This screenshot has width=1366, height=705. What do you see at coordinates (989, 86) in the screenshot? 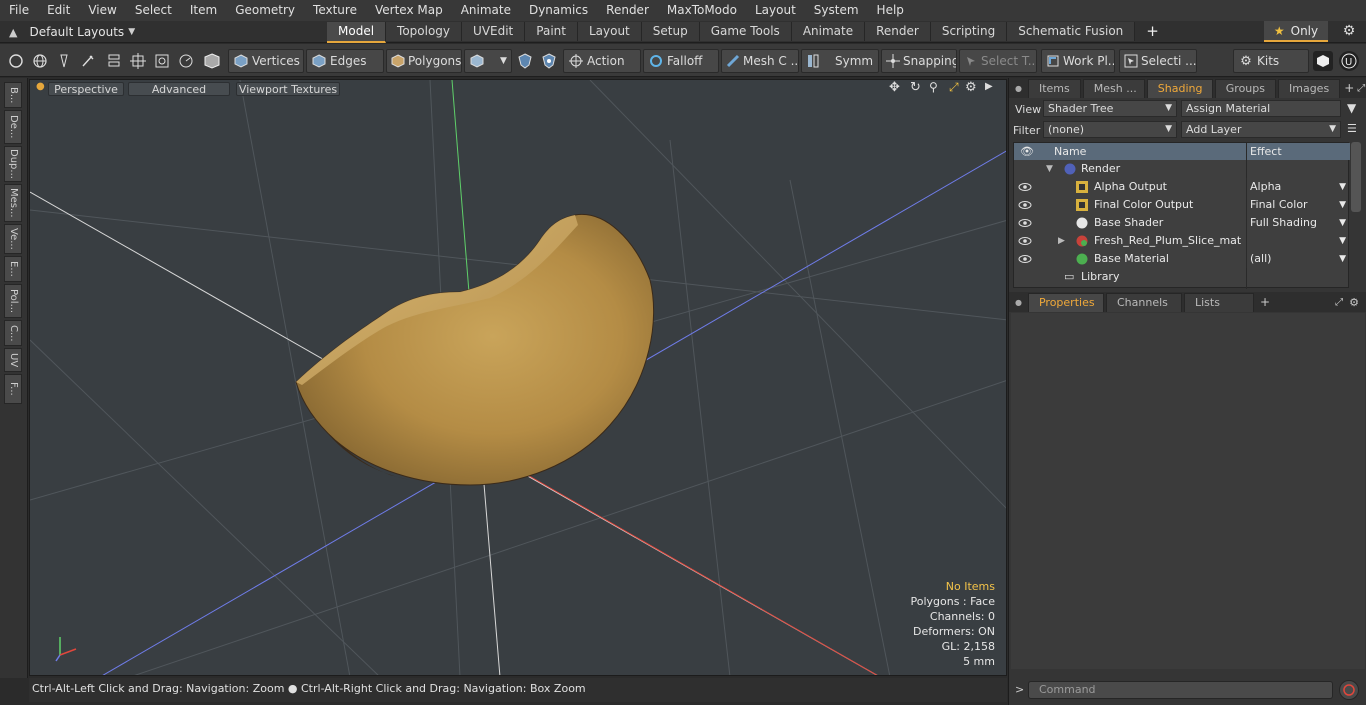
I see `viewport-more-icon: ▶` at bounding box center [989, 86].